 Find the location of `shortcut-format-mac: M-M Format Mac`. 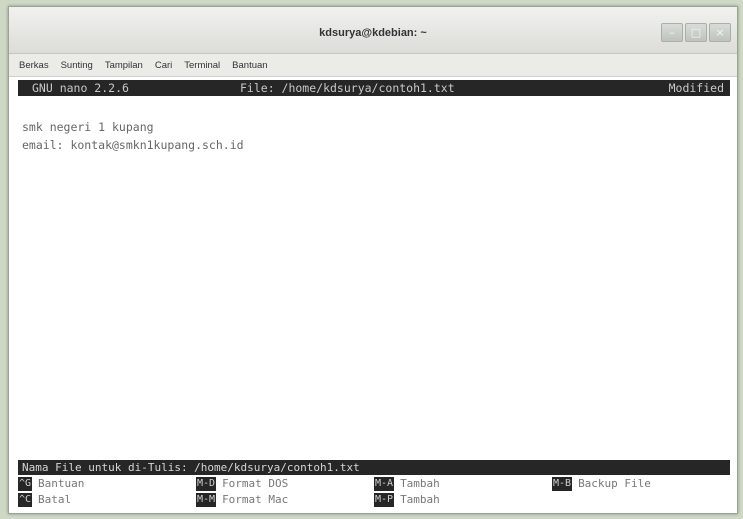

shortcut-format-mac: M-M Format Mac is located at coordinates (242, 499).